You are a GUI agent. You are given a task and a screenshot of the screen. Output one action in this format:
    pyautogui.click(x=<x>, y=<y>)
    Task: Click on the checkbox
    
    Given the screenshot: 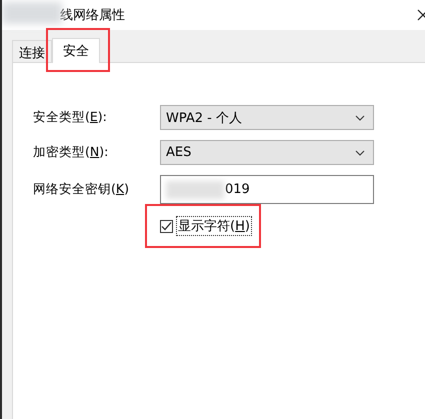 What is the action you would take?
    pyautogui.click(x=166, y=226)
    